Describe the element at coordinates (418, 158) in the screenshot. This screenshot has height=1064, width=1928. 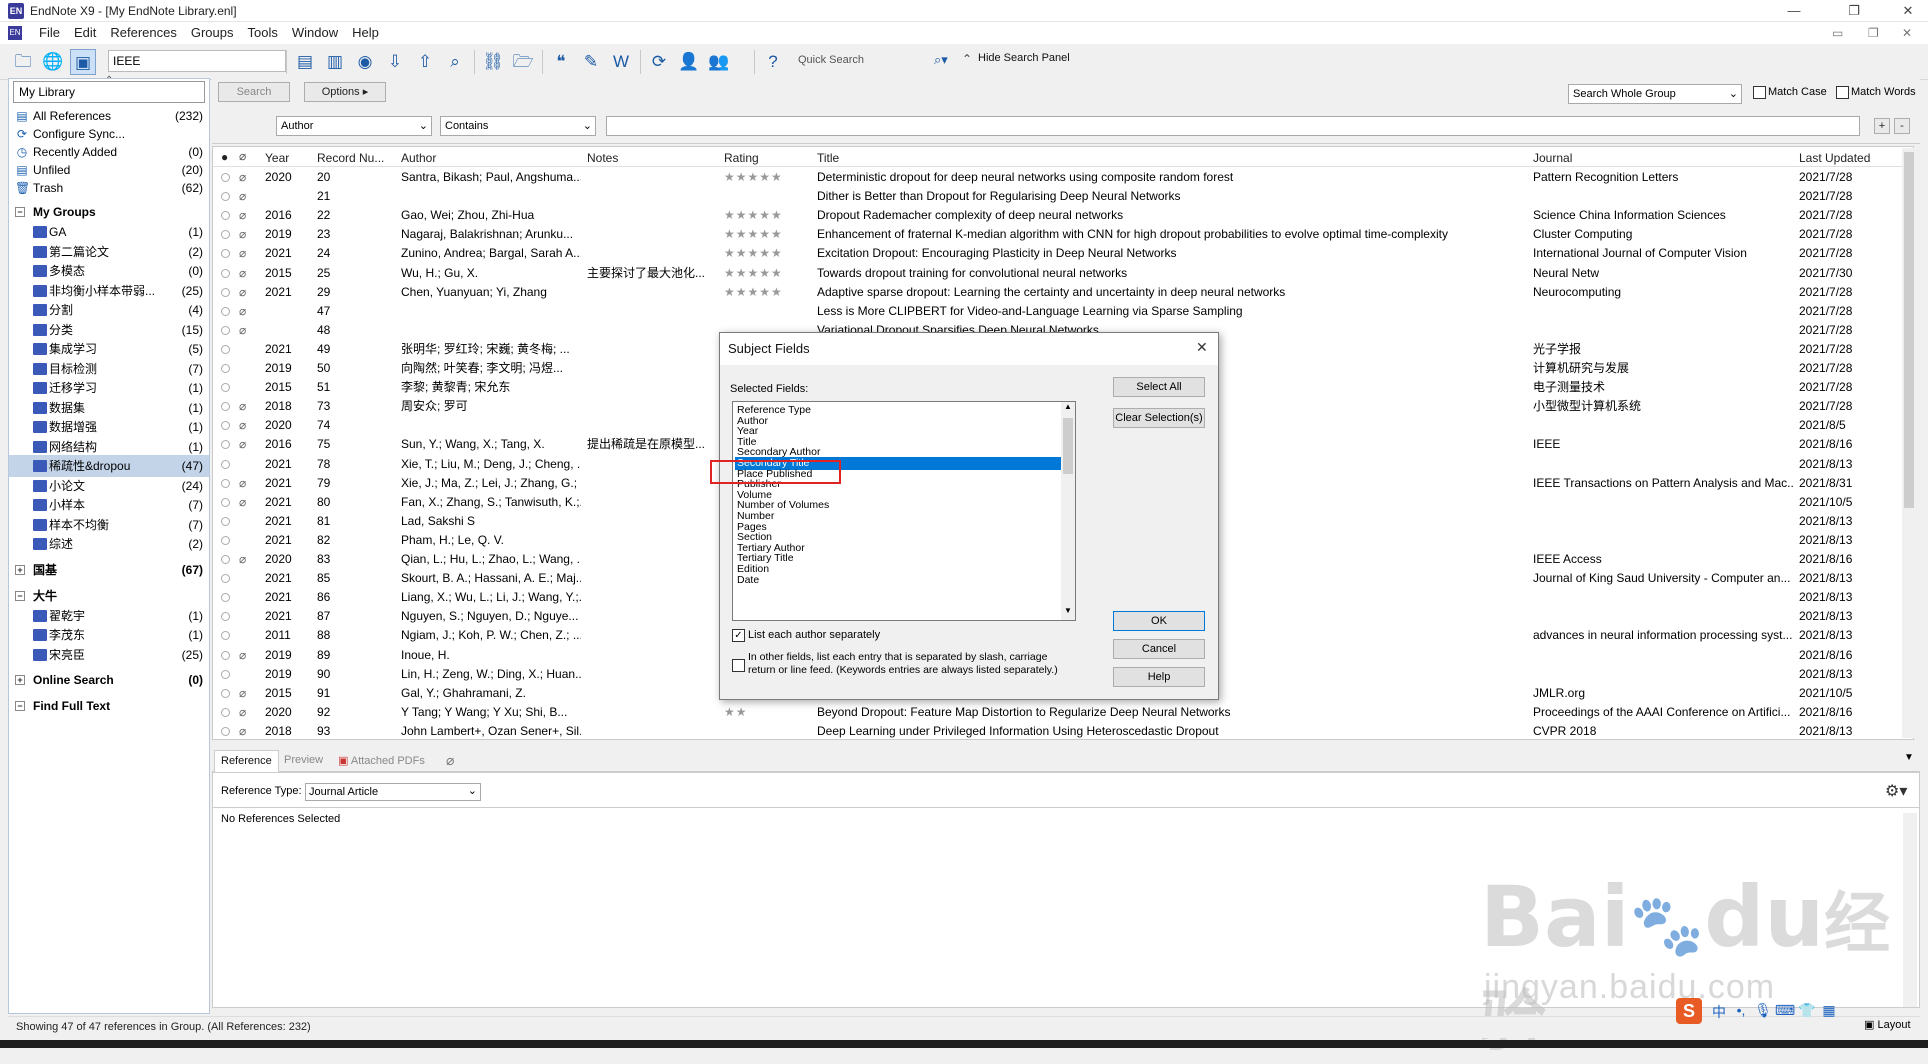
I see `col-author: Author` at that location.